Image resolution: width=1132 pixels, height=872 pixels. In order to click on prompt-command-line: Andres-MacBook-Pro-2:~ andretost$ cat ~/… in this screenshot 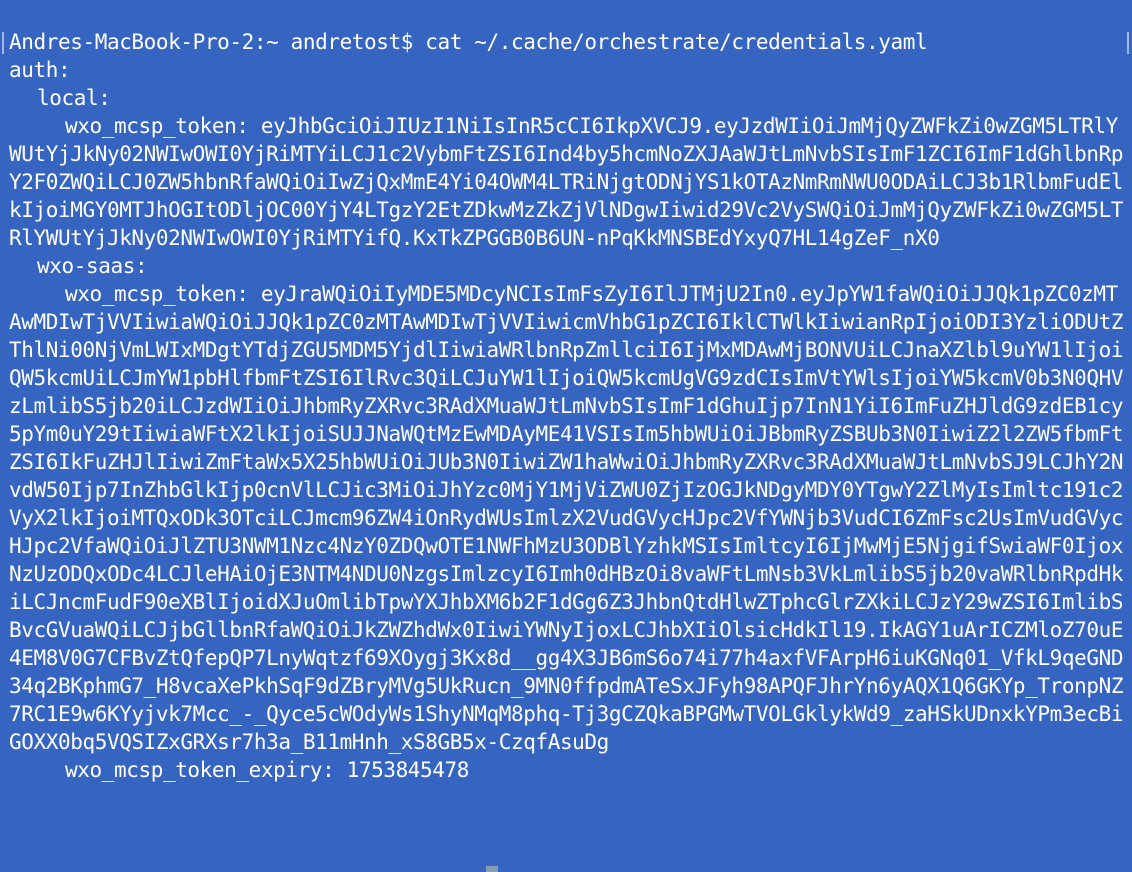, I will do `click(468, 42)`.